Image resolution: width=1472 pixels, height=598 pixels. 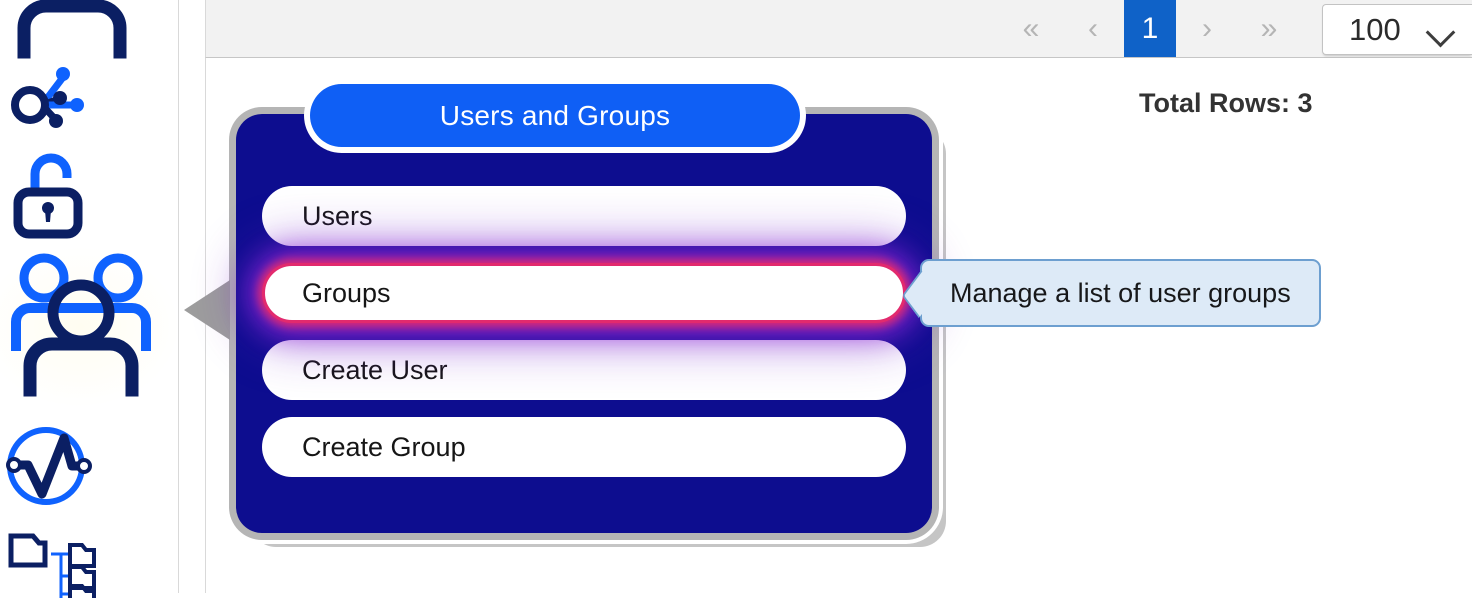 I want to click on sidebar-item-users-and-groups, so click(x=89, y=327).